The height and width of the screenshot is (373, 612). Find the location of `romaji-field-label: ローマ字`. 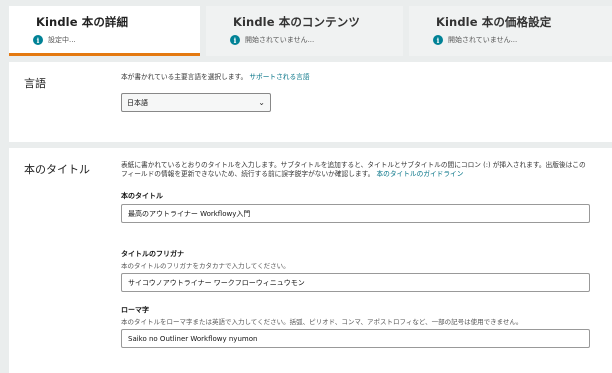

romaji-field-label: ローマ字 is located at coordinates (135, 310).